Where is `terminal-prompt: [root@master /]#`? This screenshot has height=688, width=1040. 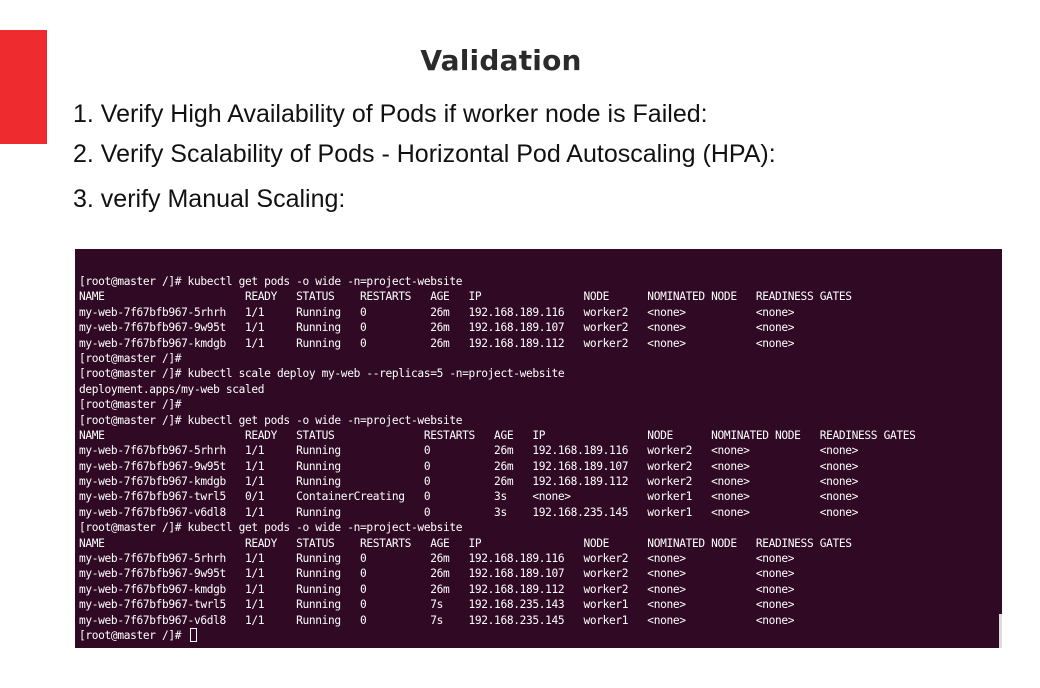 terminal-prompt: [root@master /]# is located at coordinates (133, 635).